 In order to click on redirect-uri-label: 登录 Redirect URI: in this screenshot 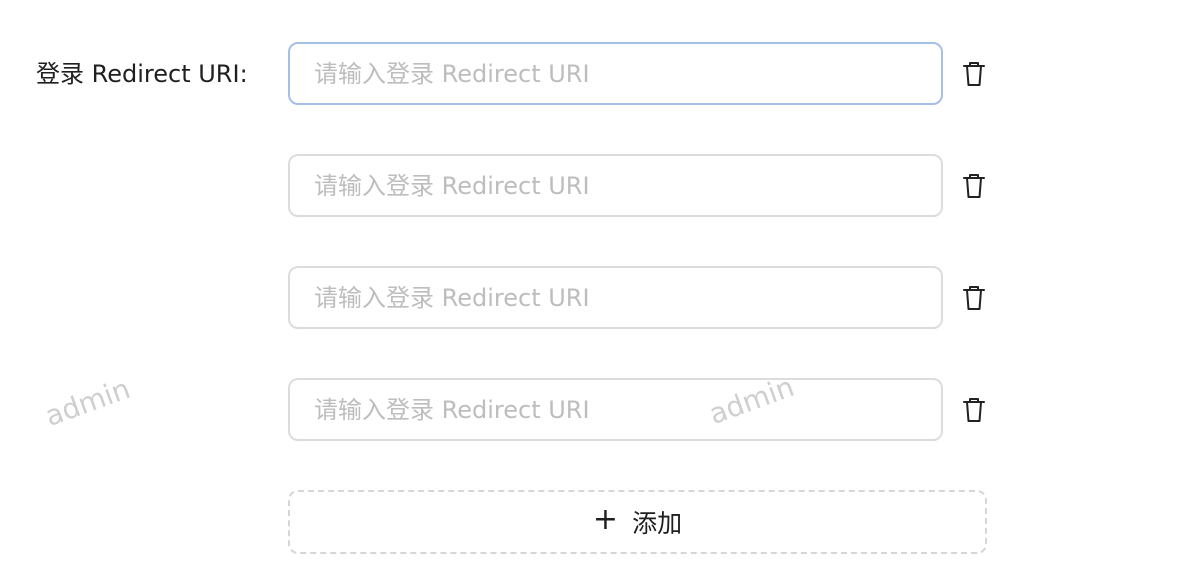, I will do `click(142, 74)`.